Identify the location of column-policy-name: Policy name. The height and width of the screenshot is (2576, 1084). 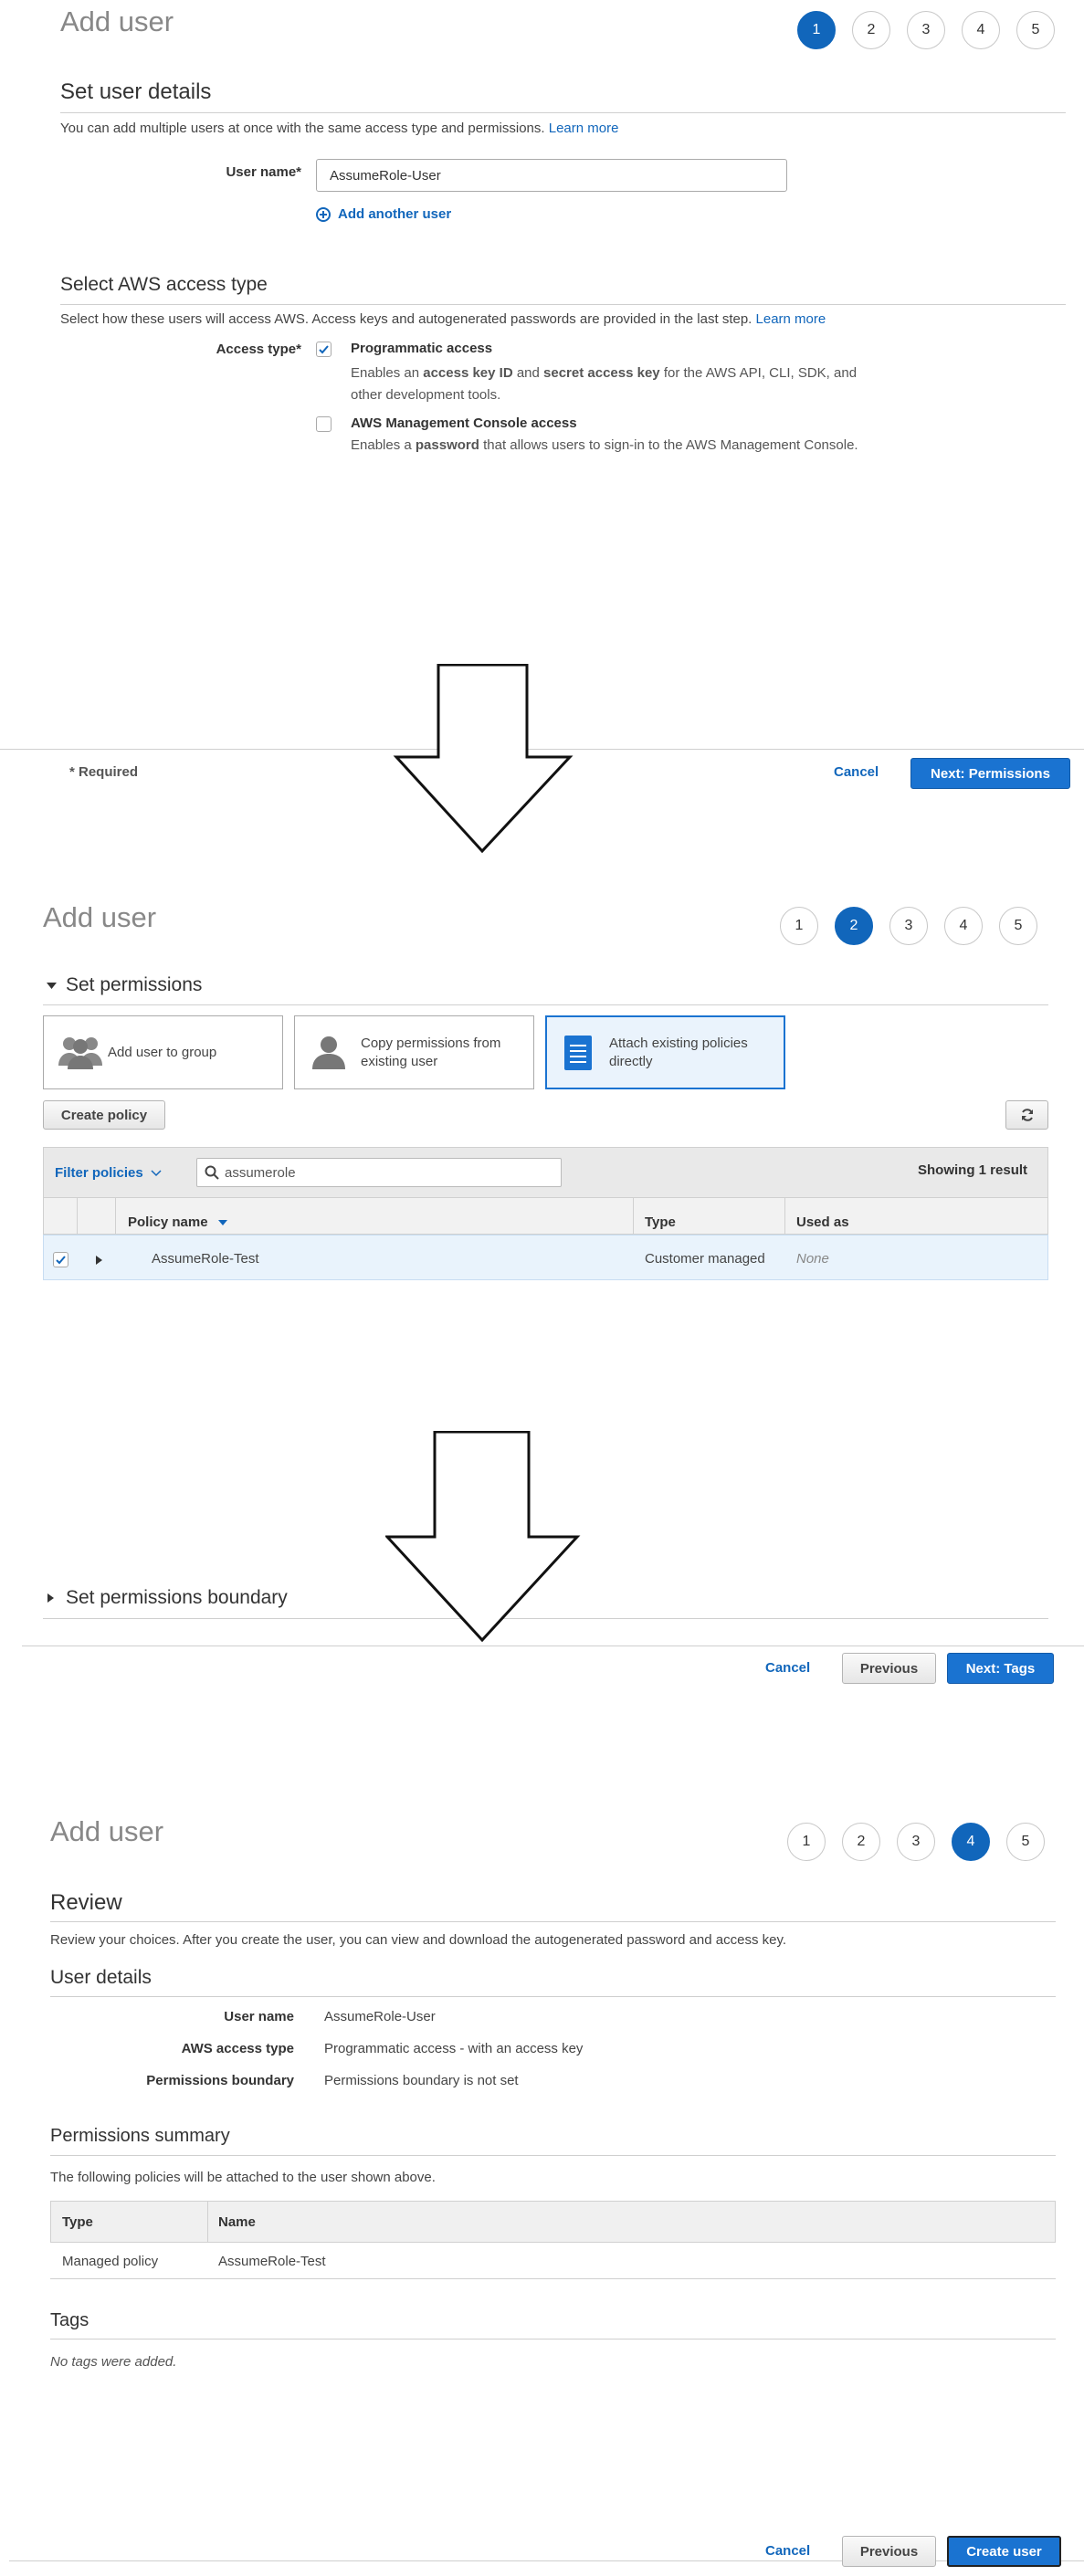
(178, 1222).